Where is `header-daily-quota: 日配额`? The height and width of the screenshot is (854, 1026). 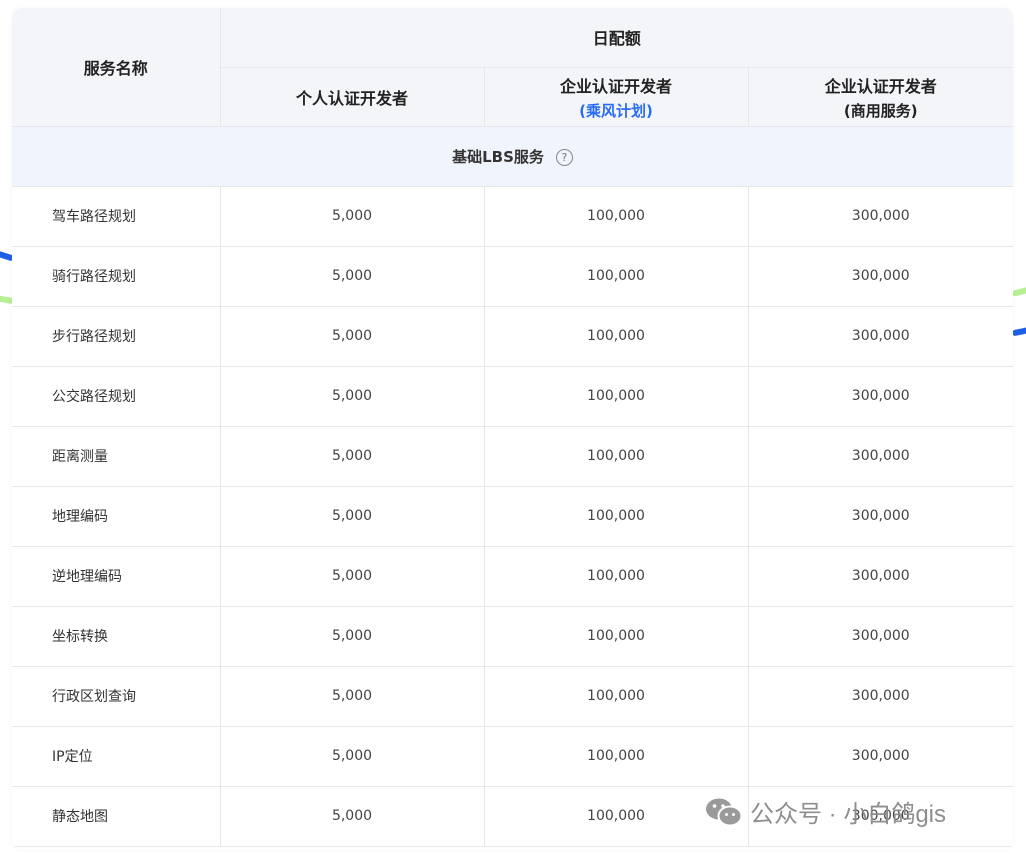
header-daily-quota: 日配额 is located at coordinates (616, 38).